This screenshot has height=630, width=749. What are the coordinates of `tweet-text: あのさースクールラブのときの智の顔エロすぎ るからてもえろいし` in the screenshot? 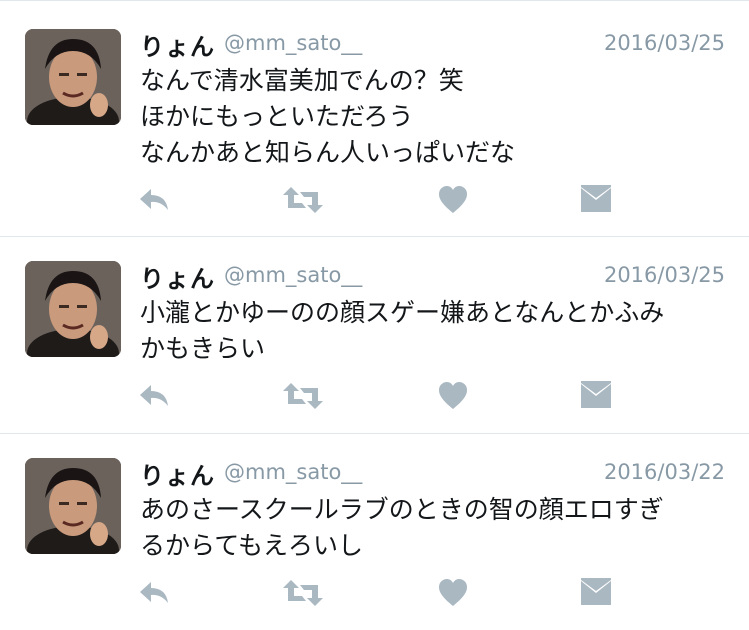 It's located at (402, 527).